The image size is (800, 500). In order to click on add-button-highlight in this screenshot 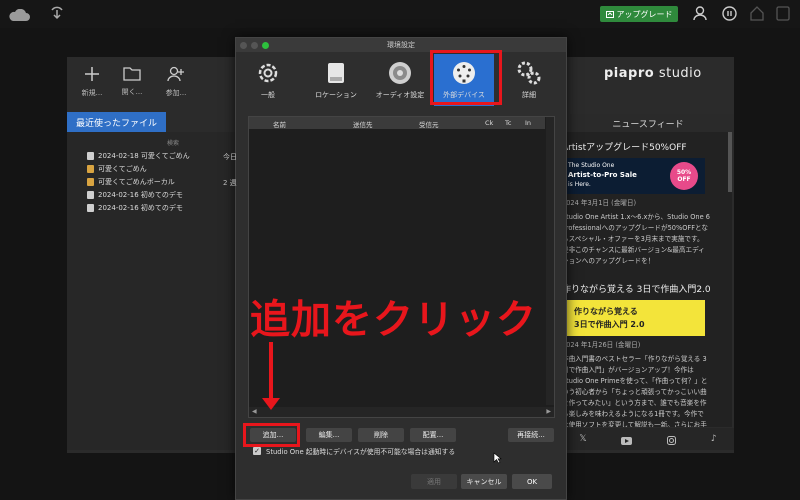, I will do `click(271, 435)`.